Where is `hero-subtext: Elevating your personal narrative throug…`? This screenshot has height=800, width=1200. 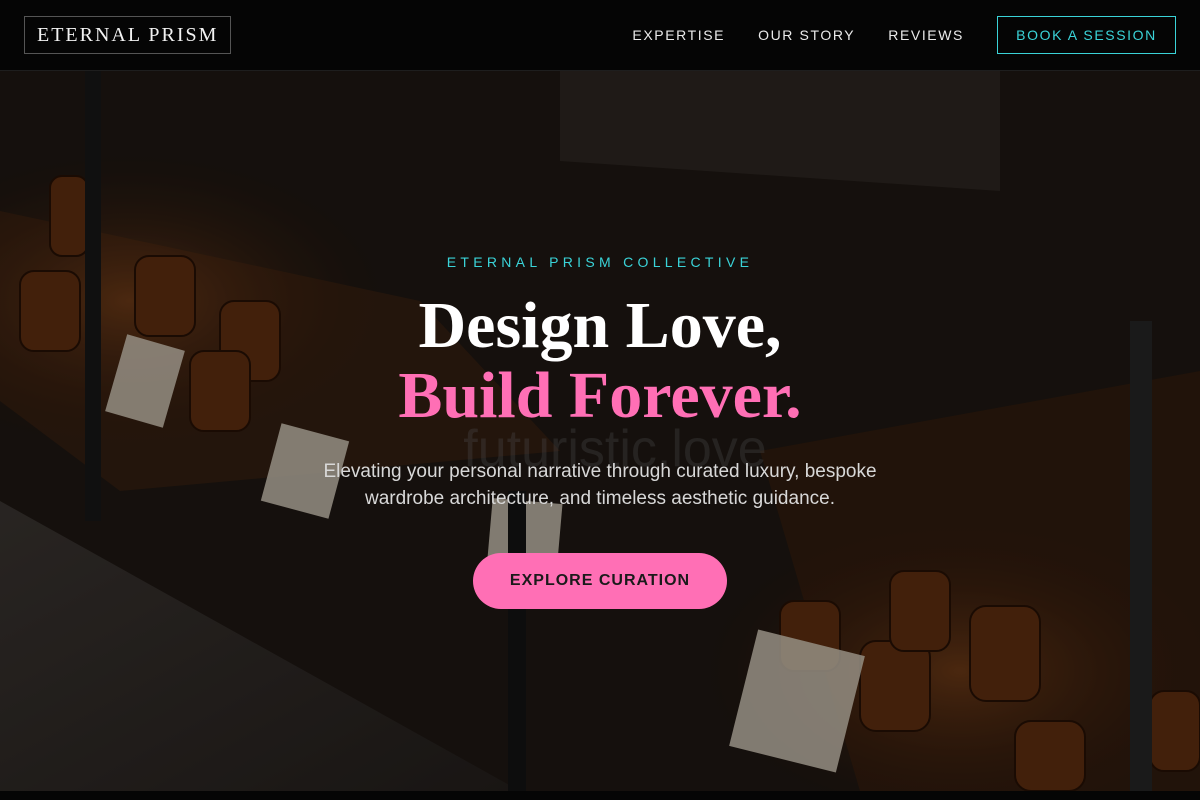
hero-subtext: Elevating your personal narrative throug… is located at coordinates (600, 485).